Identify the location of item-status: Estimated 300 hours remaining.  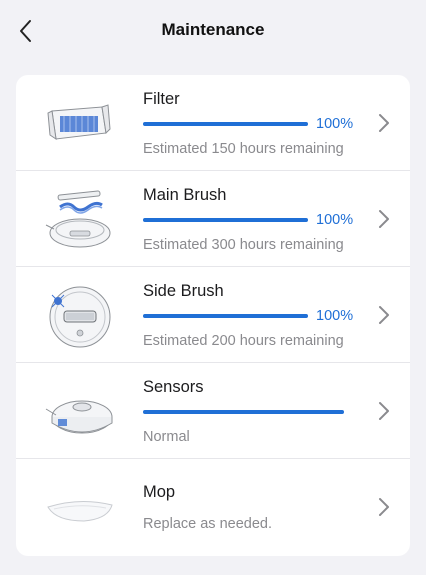
(243, 245).